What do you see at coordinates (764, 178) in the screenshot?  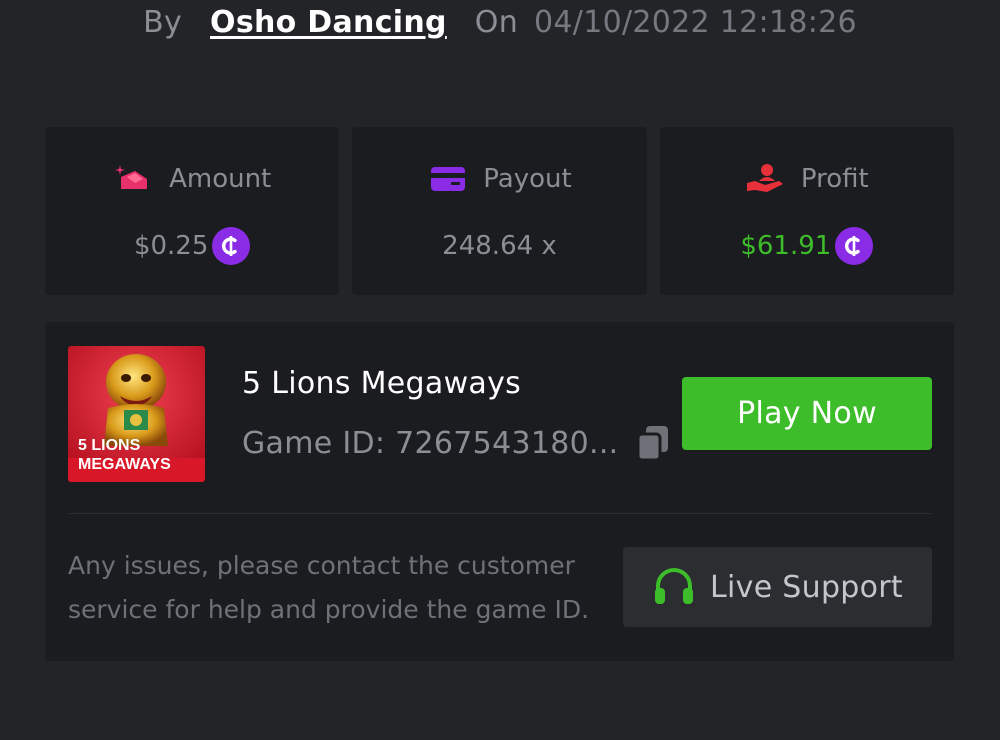 I see `hand-user-icon` at bounding box center [764, 178].